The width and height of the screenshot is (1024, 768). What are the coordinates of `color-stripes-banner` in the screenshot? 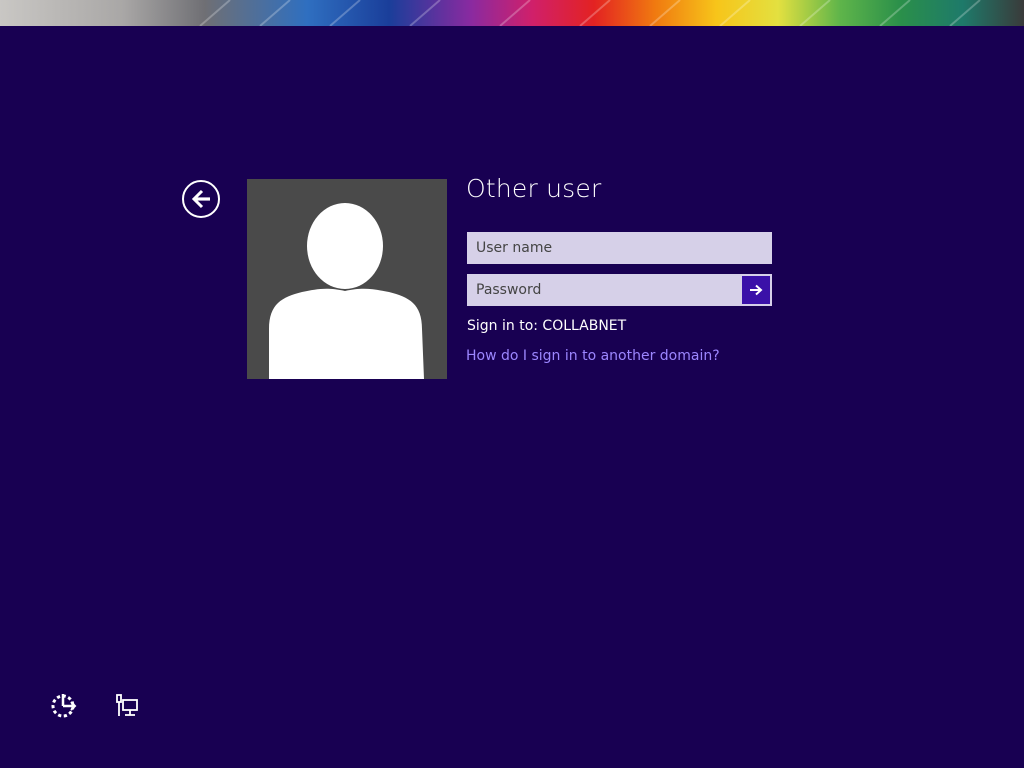 It's located at (512, 13).